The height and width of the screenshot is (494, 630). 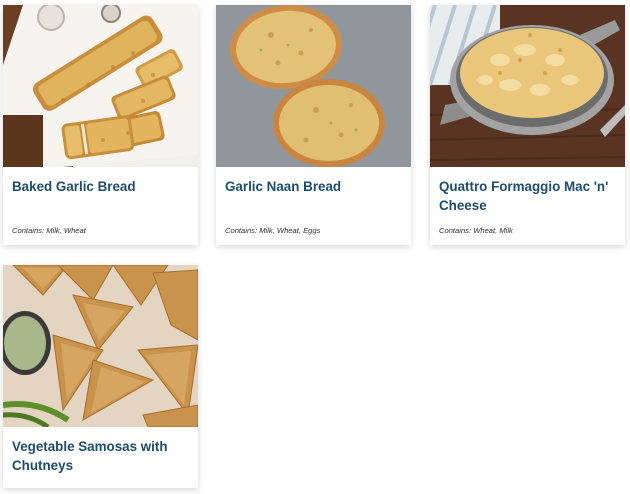 What do you see at coordinates (524, 196) in the screenshot?
I see `item-title: Quattro Formaggio Mac 'n' Cheese` at bounding box center [524, 196].